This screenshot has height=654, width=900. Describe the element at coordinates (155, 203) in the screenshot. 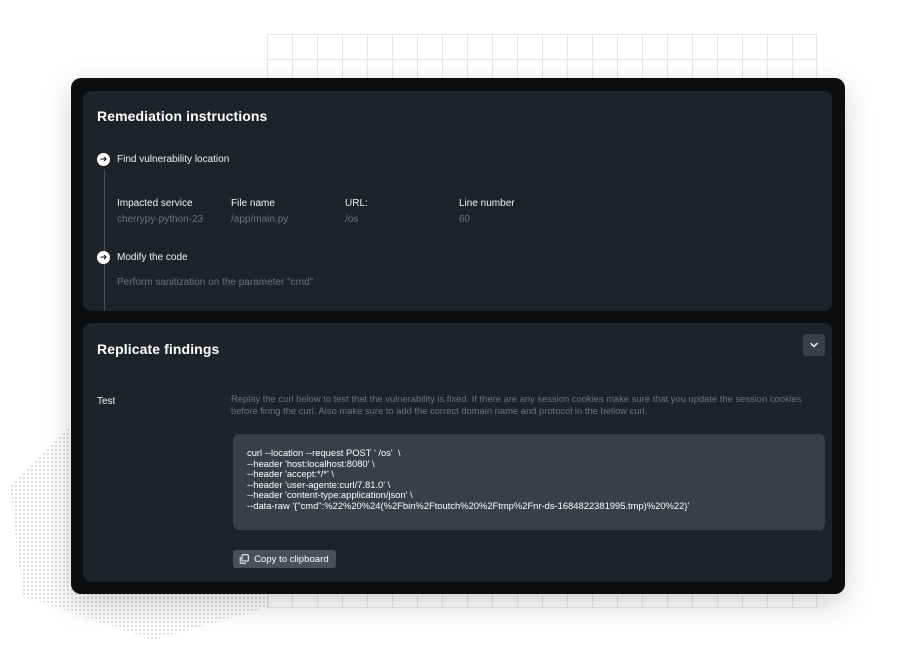

I see `impacted-service-label: Impacted service` at that location.